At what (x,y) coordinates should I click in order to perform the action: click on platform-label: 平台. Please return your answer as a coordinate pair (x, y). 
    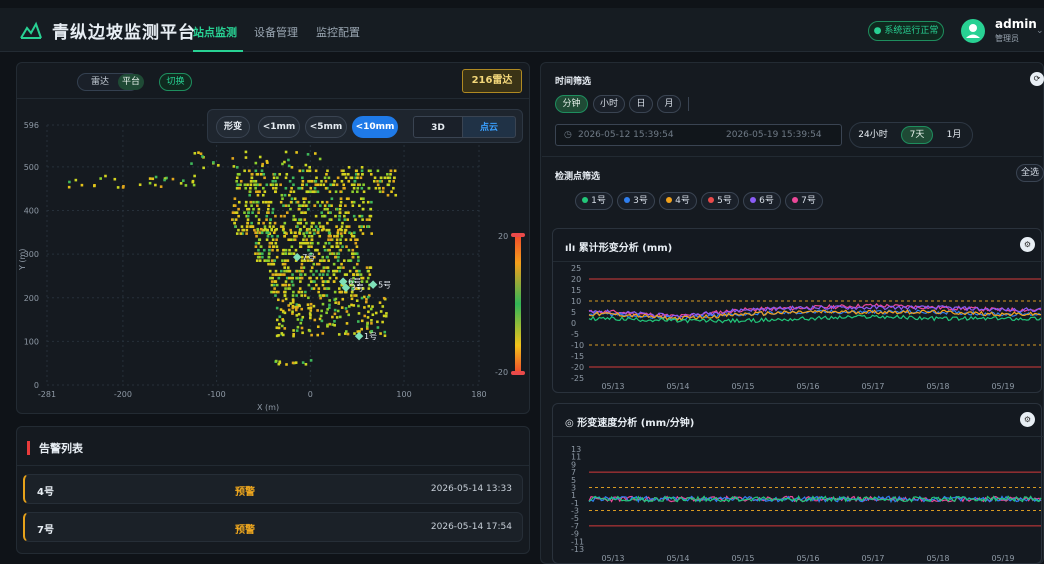
    Looking at the image, I should click on (131, 82).